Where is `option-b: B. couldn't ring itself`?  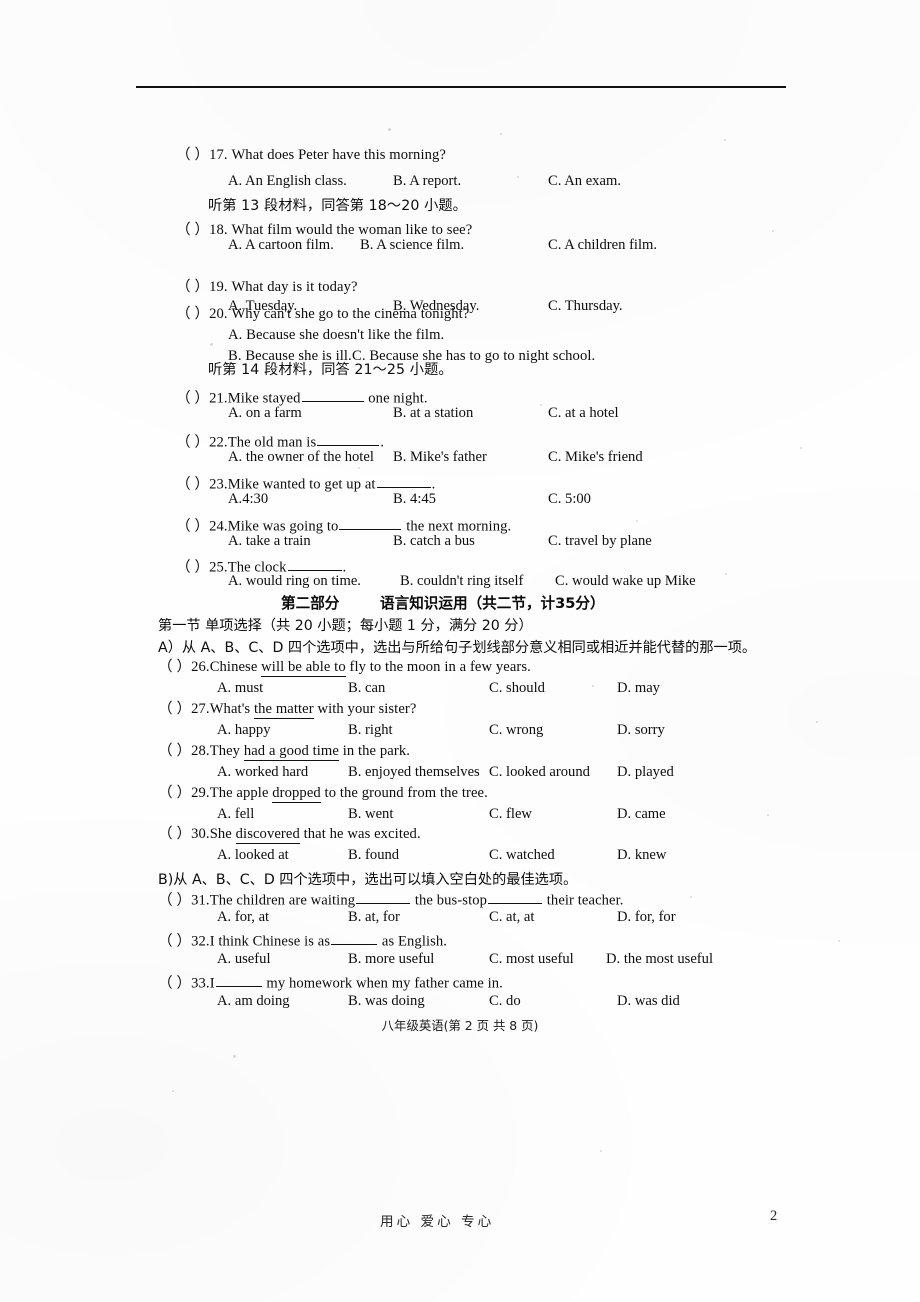 option-b: B. couldn't ring itself is located at coordinates (461, 581).